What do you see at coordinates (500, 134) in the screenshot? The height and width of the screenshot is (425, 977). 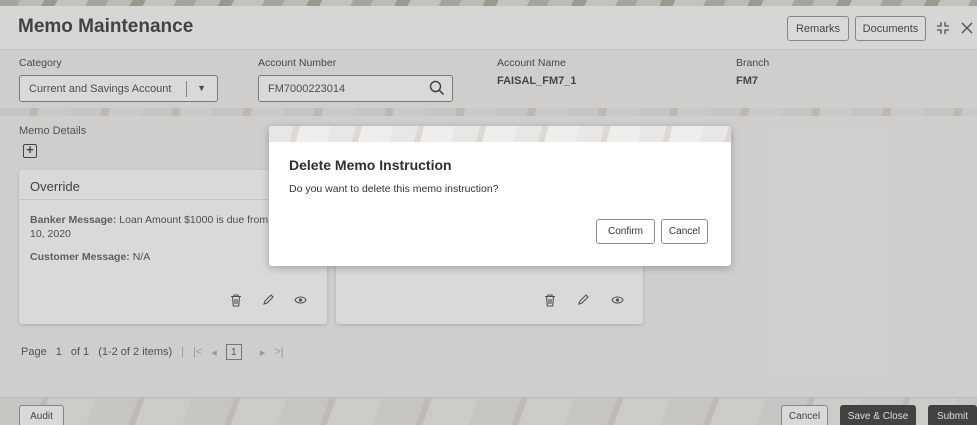 I see `dialog-header-strip` at bounding box center [500, 134].